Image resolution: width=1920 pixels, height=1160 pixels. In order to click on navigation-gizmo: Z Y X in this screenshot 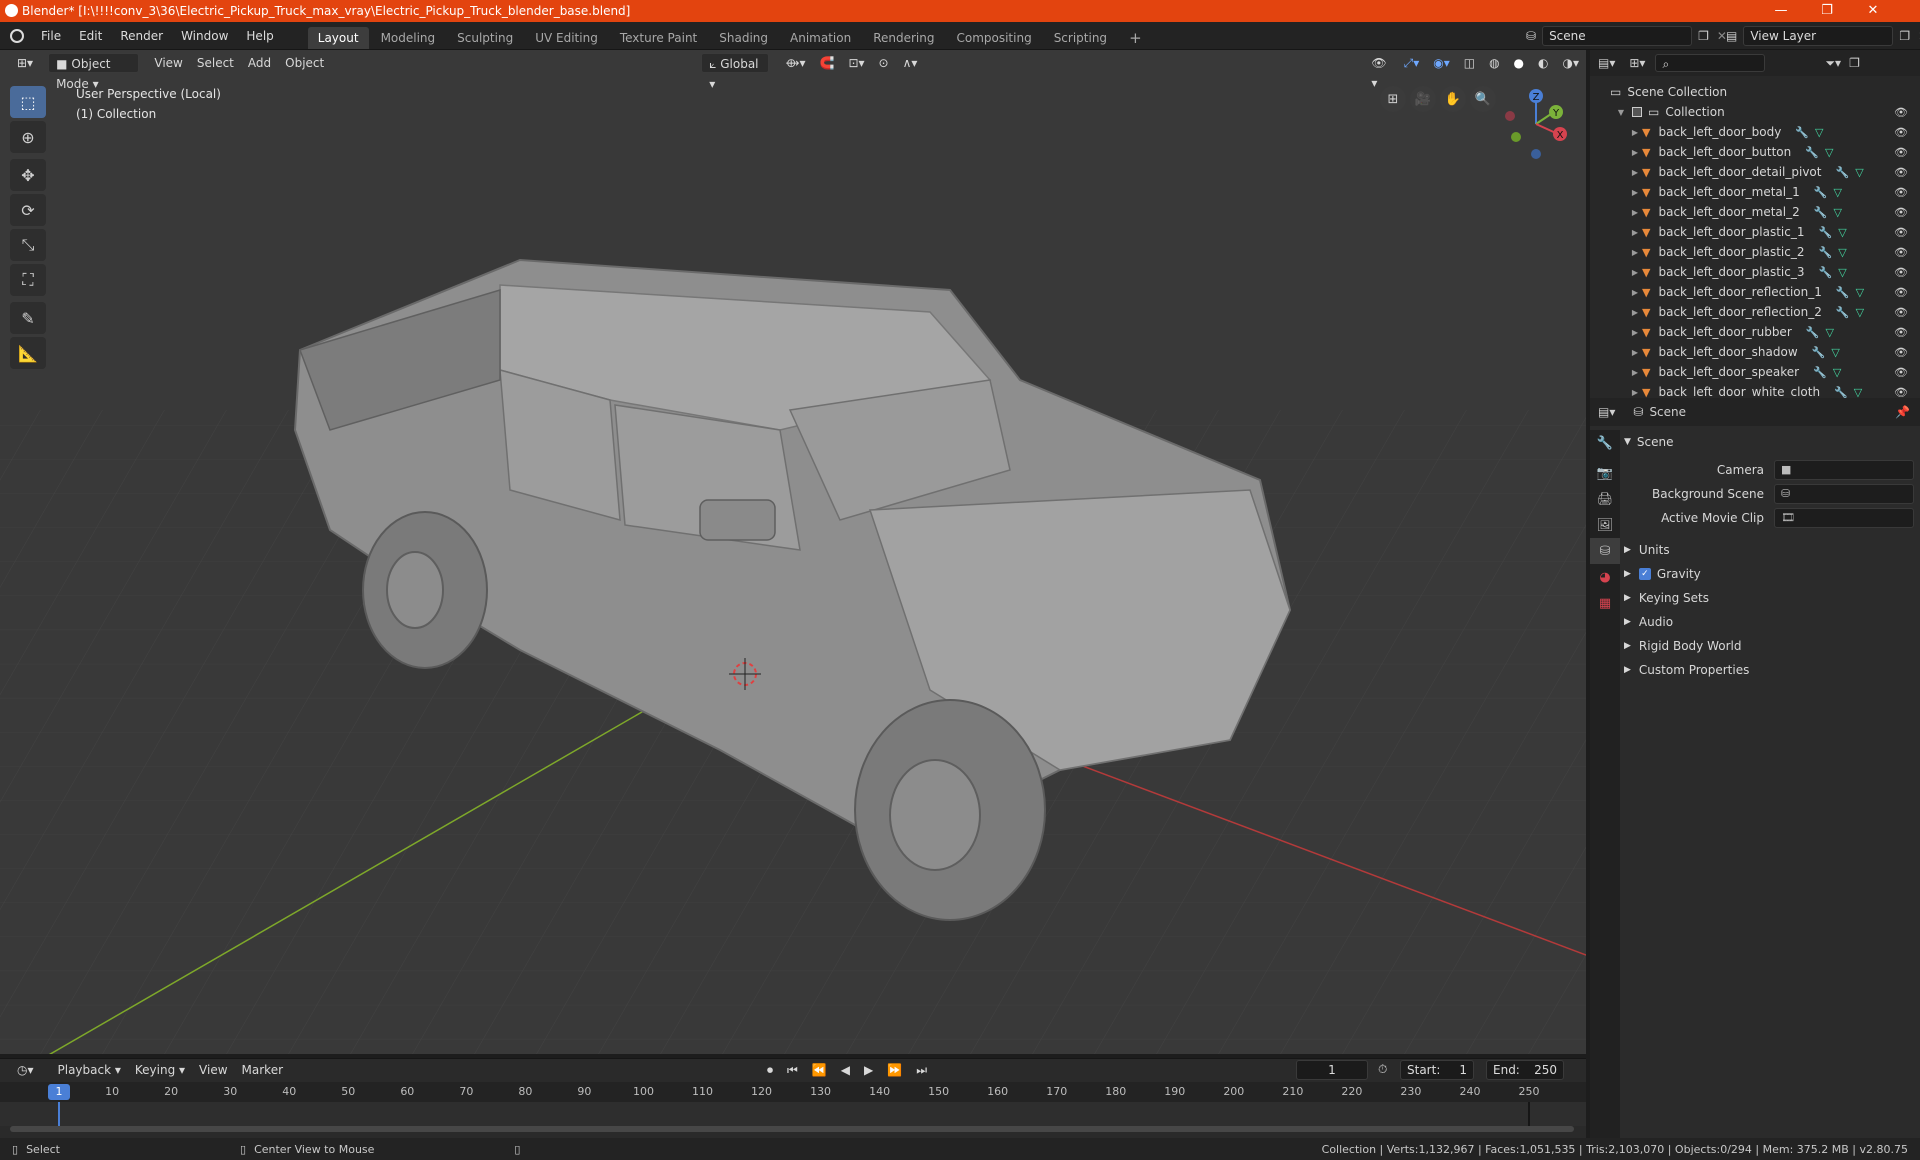, I will do `click(1536, 122)`.